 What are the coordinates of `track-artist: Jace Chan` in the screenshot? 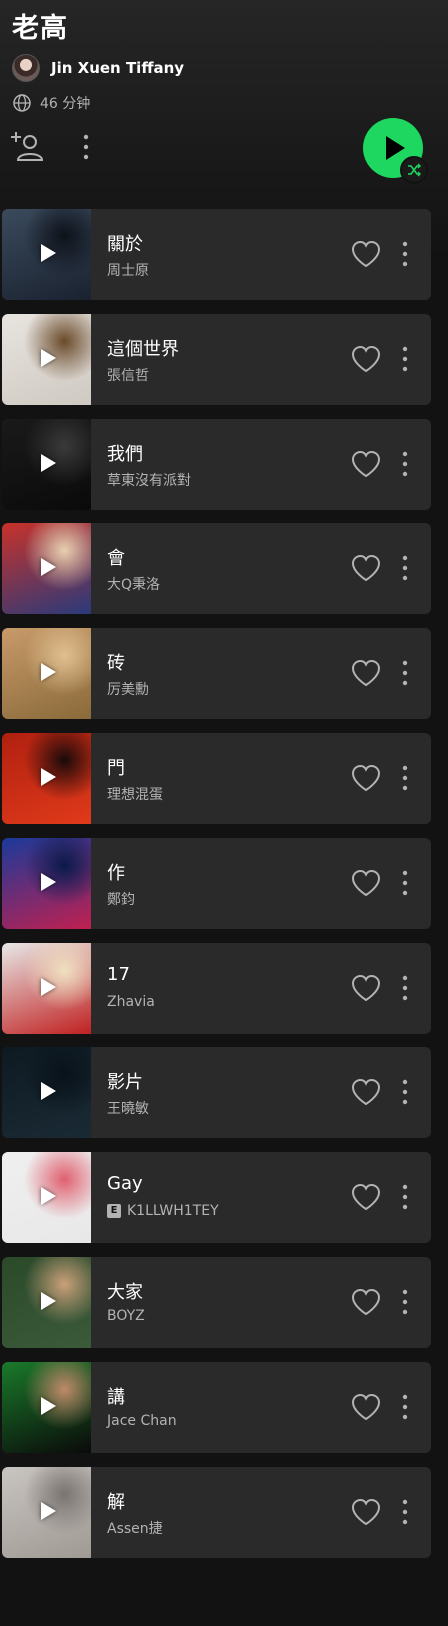 It's located at (142, 1421).